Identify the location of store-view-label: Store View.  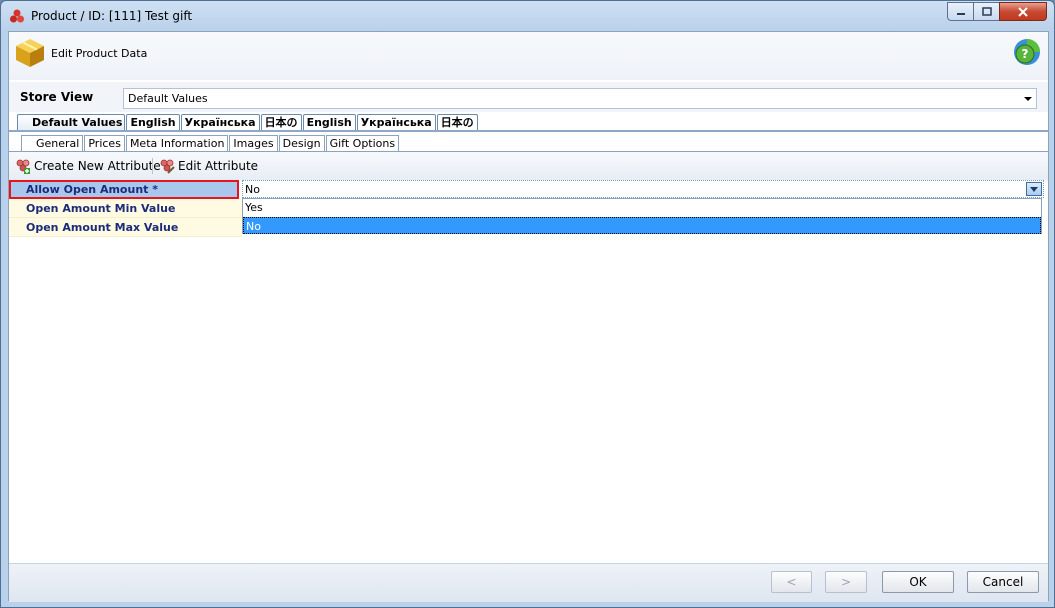
(57, 97).